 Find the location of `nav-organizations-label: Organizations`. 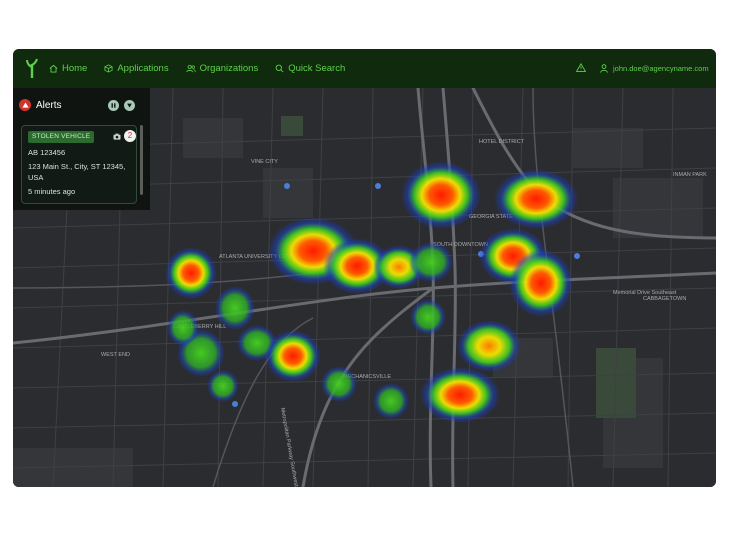

nav-organizations-label: Organizations is located at coordinates (229, 68).